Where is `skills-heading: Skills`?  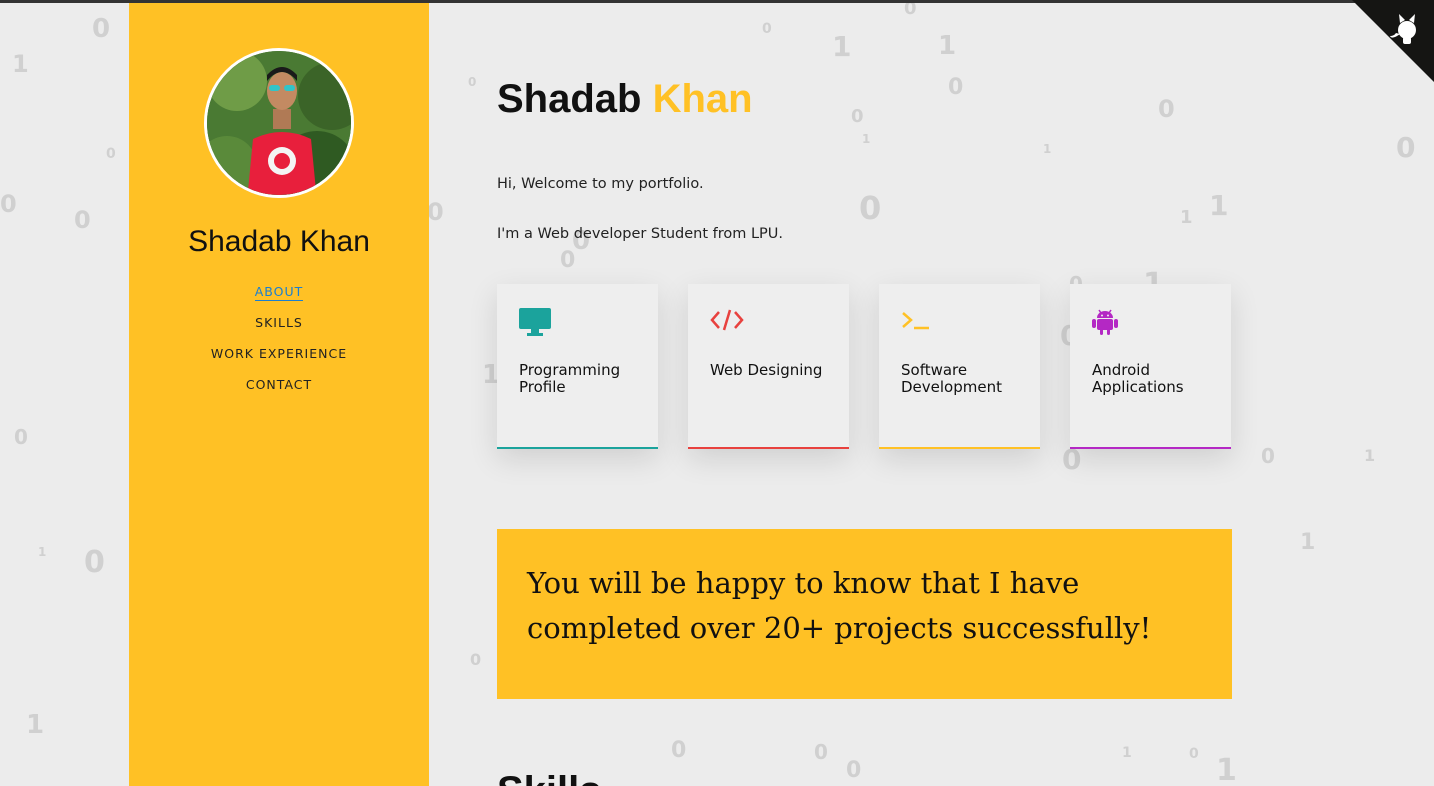
skills-heading: Skills is located at coordinates (549, 777).